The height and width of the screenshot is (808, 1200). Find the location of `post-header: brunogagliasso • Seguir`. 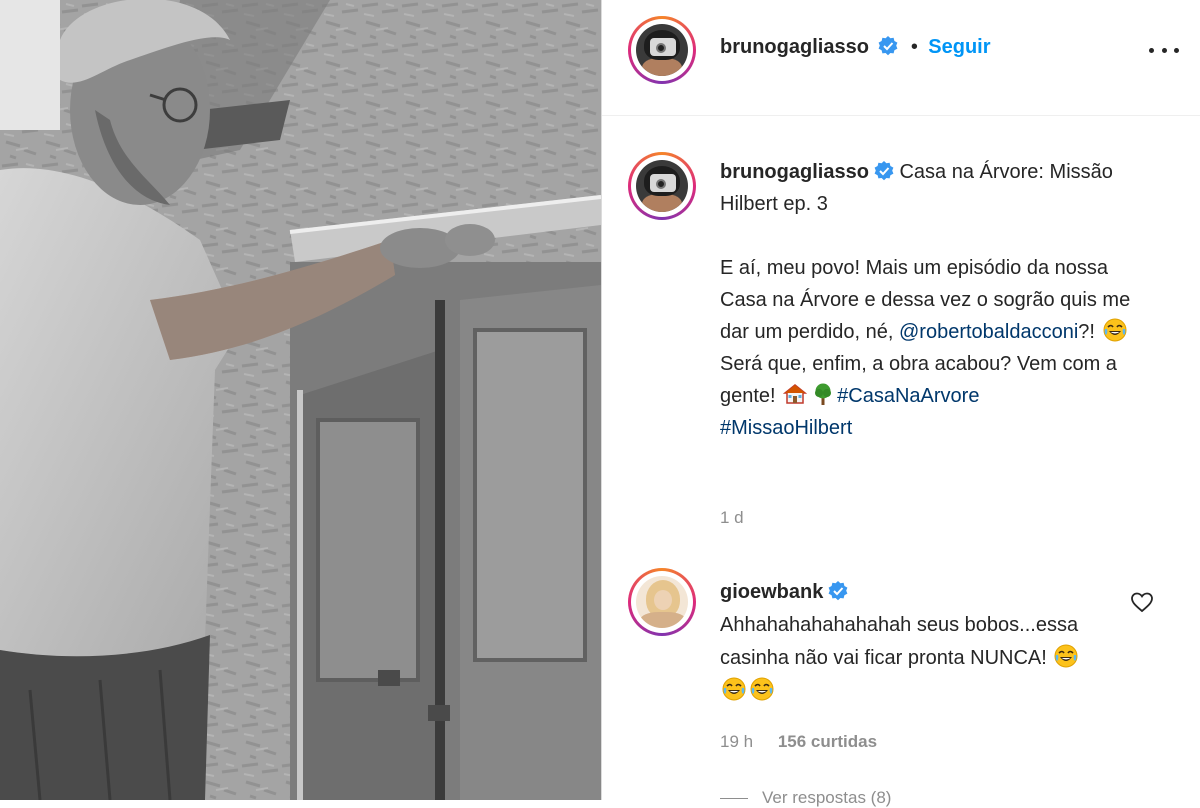

post-header: brunogagliasso • Seguir is located at coordinates (901, 58).